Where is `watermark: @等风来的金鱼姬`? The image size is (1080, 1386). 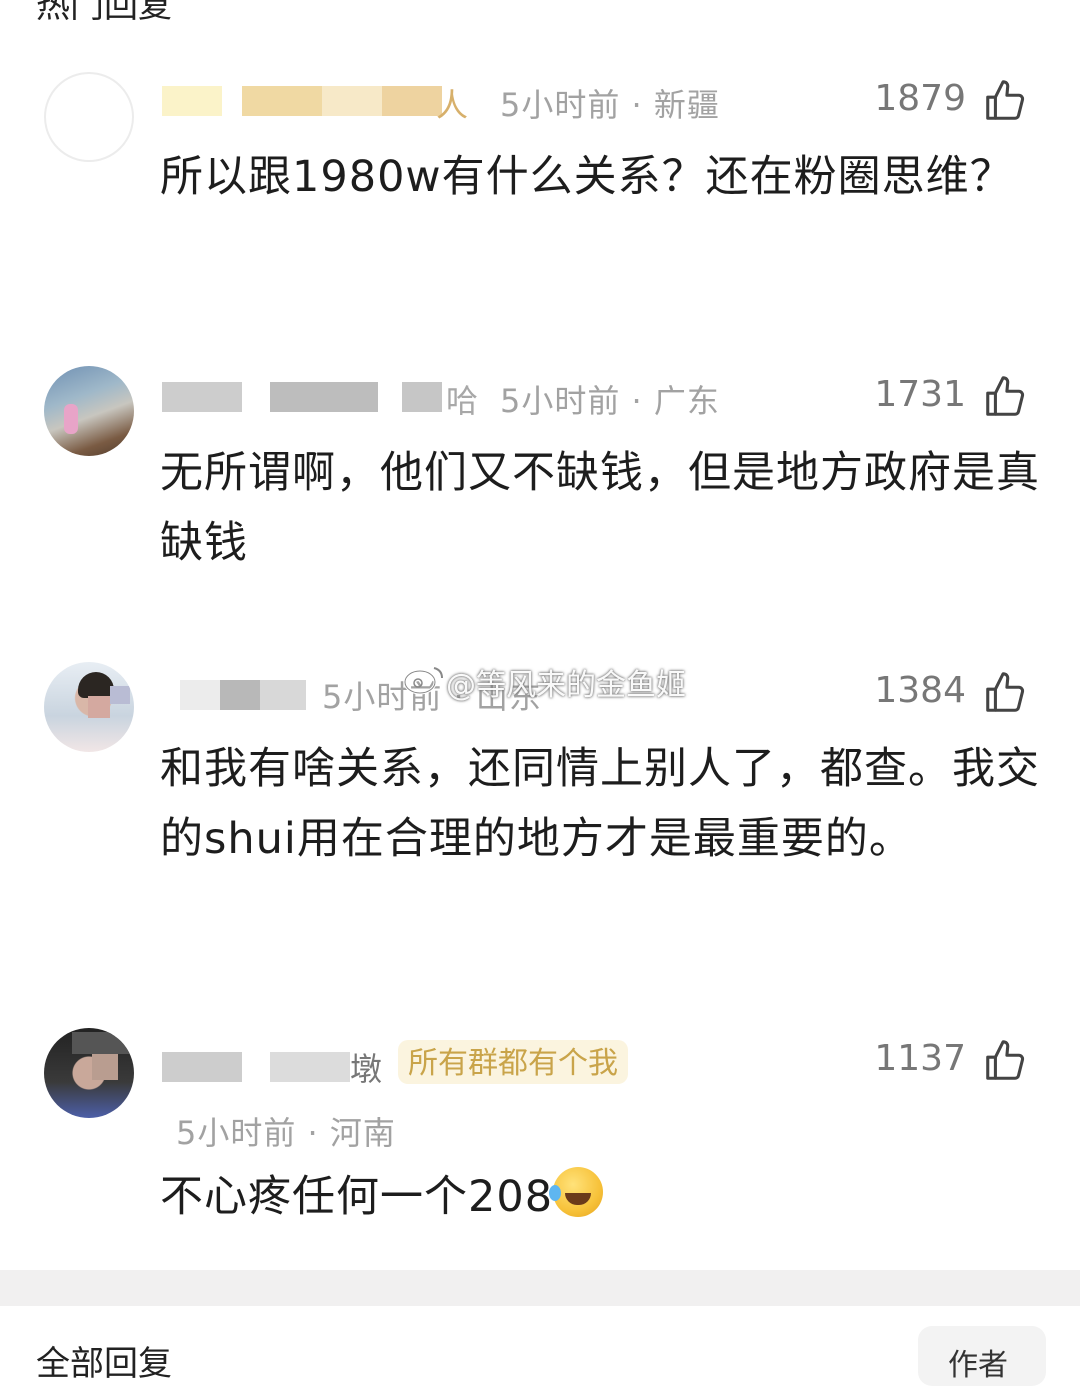 watermark: @等风来的金鱼姬 is located at coordinates (566, 685).